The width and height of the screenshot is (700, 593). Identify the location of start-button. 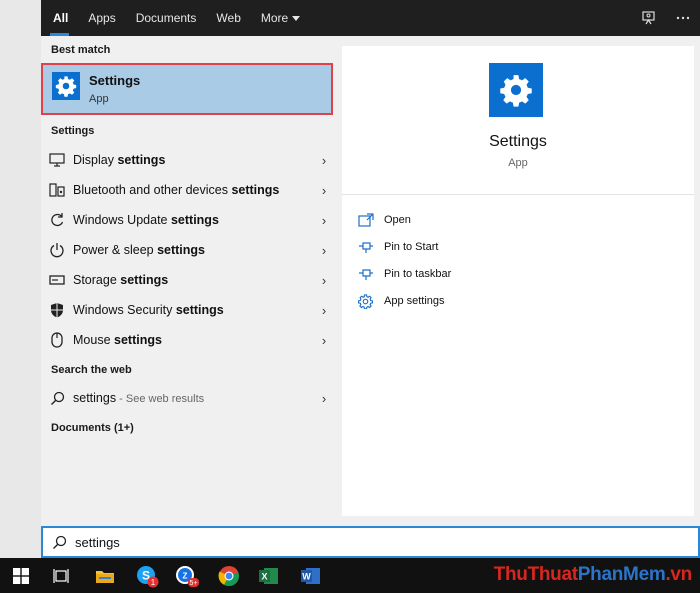
(21, 575).